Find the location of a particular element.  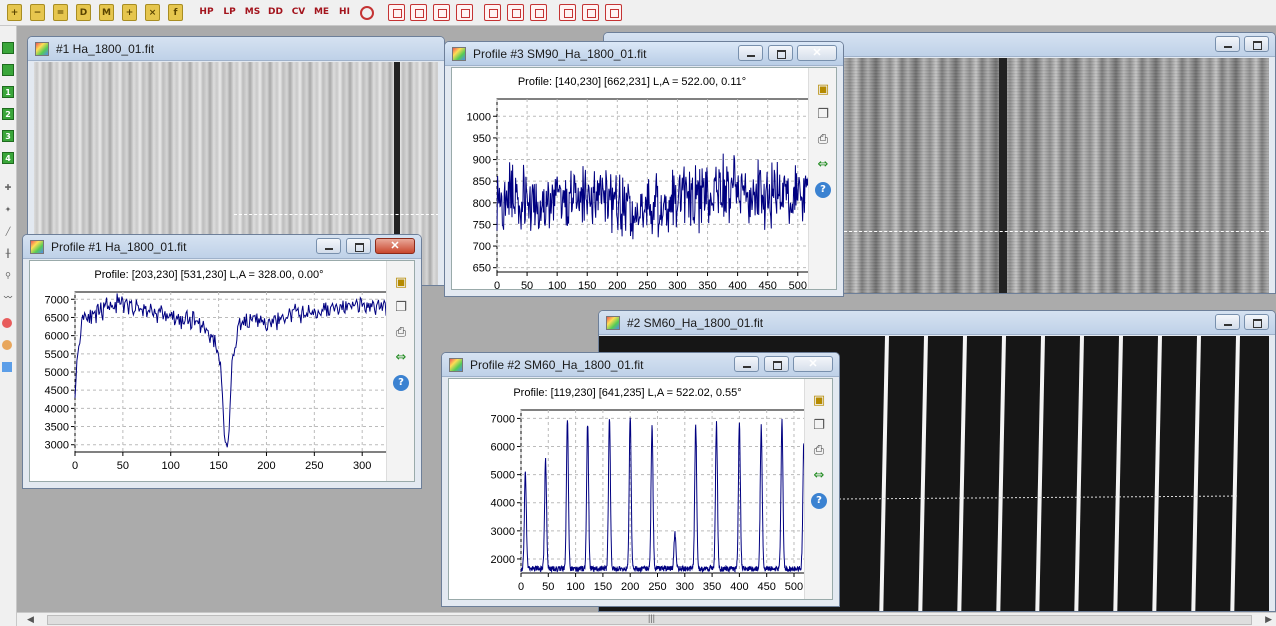

me-button: ME is located at coordinates (321, 12).